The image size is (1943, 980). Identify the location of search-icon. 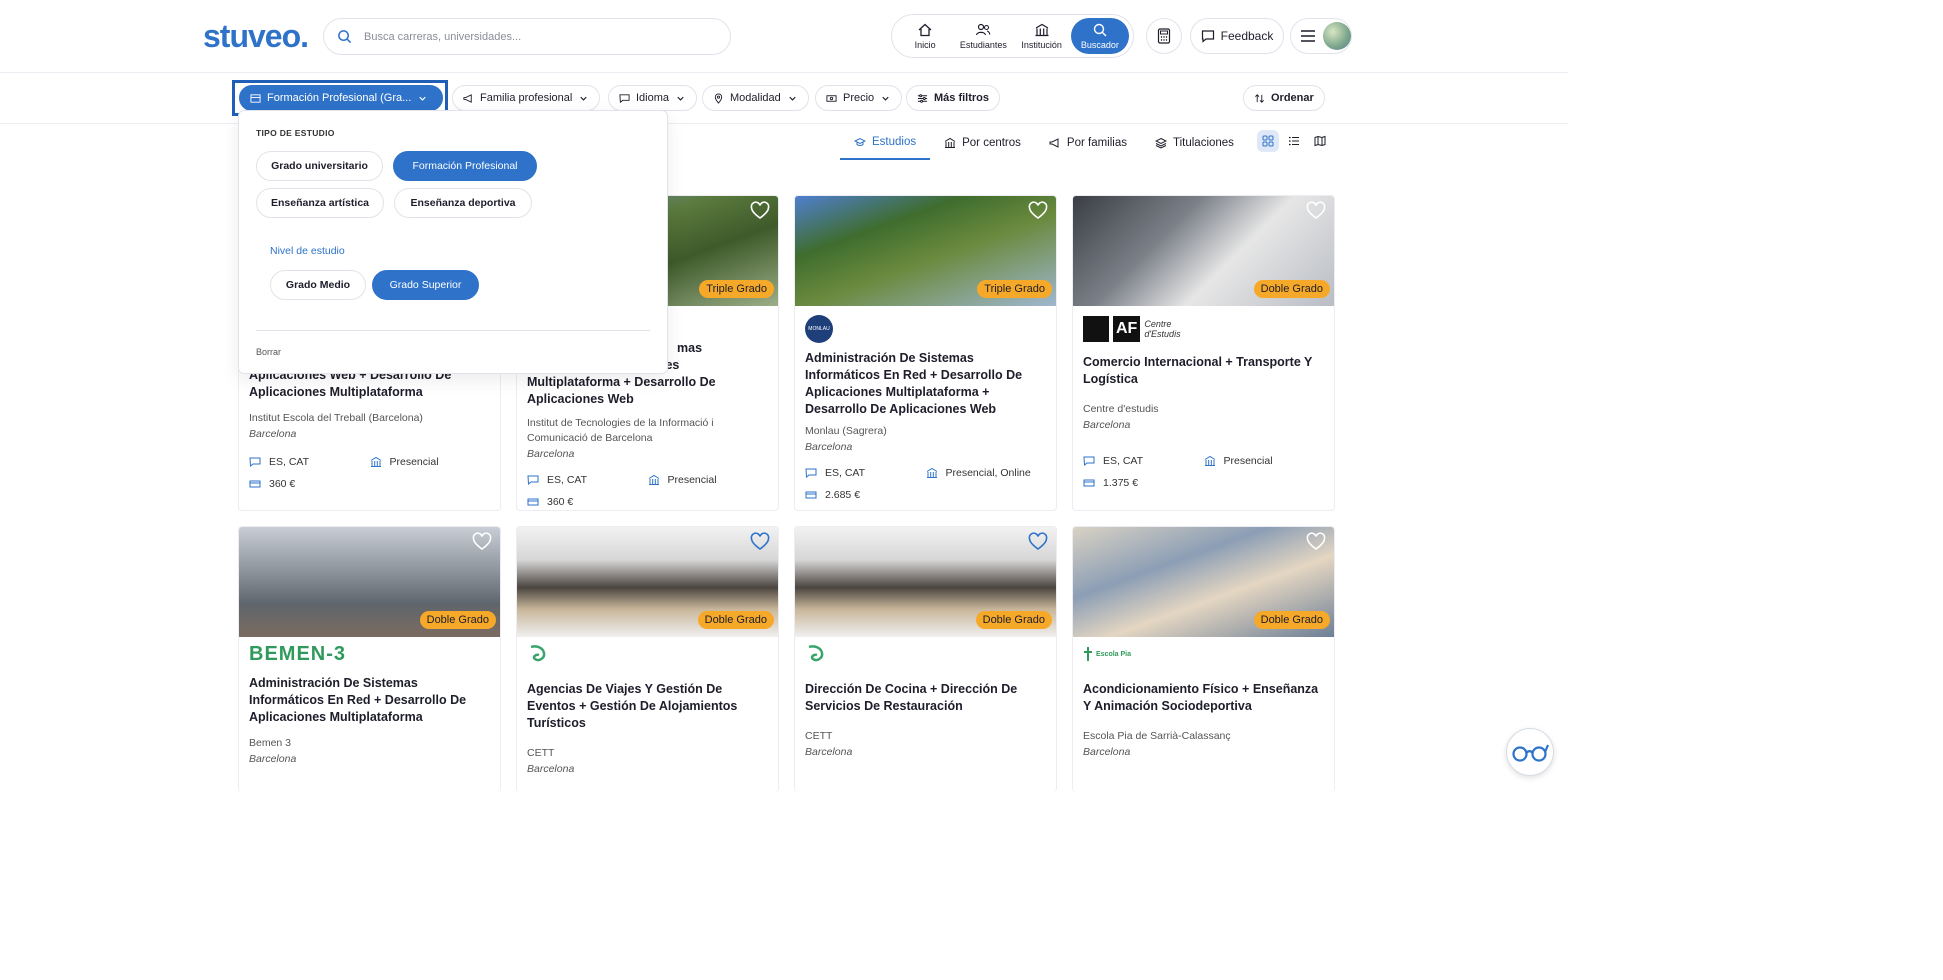
(1100, 30).